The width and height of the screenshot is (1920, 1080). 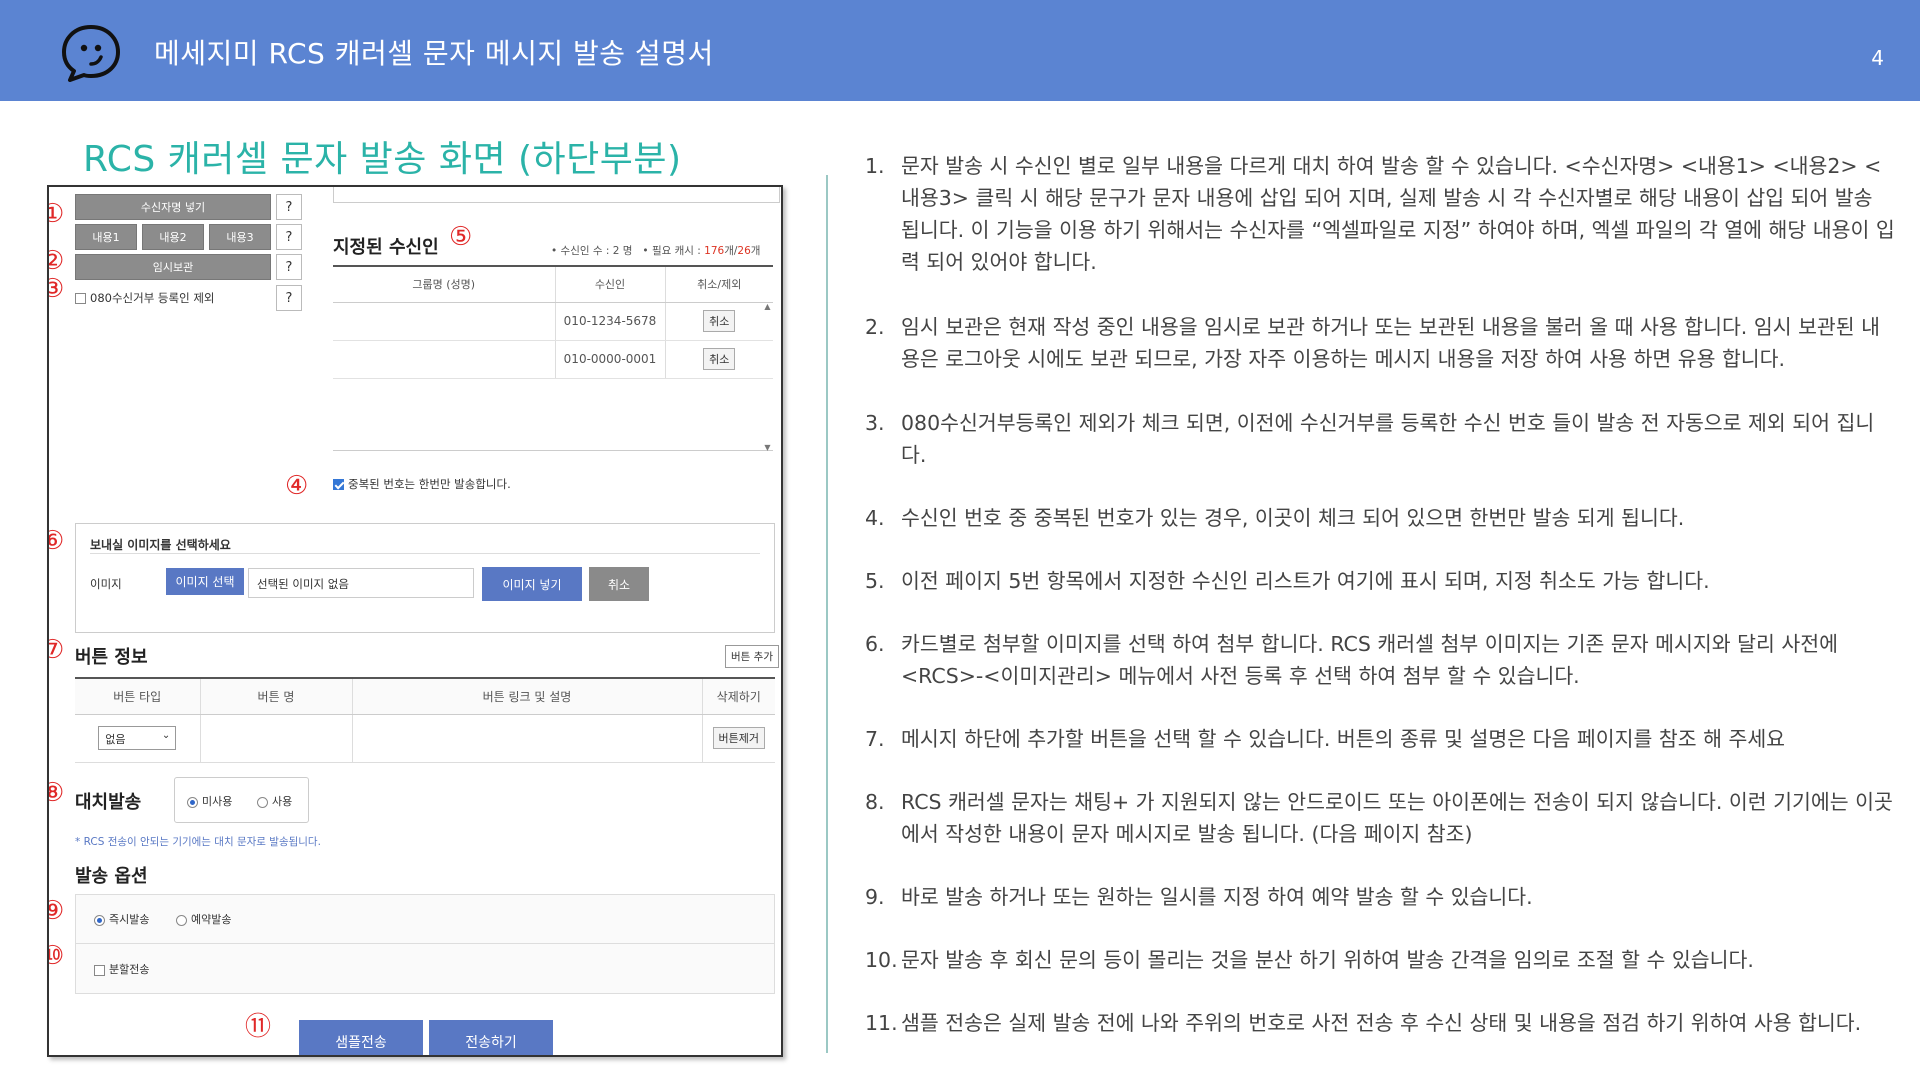 I want to click on cash-unit: 개/, so click(x=731, y=251).